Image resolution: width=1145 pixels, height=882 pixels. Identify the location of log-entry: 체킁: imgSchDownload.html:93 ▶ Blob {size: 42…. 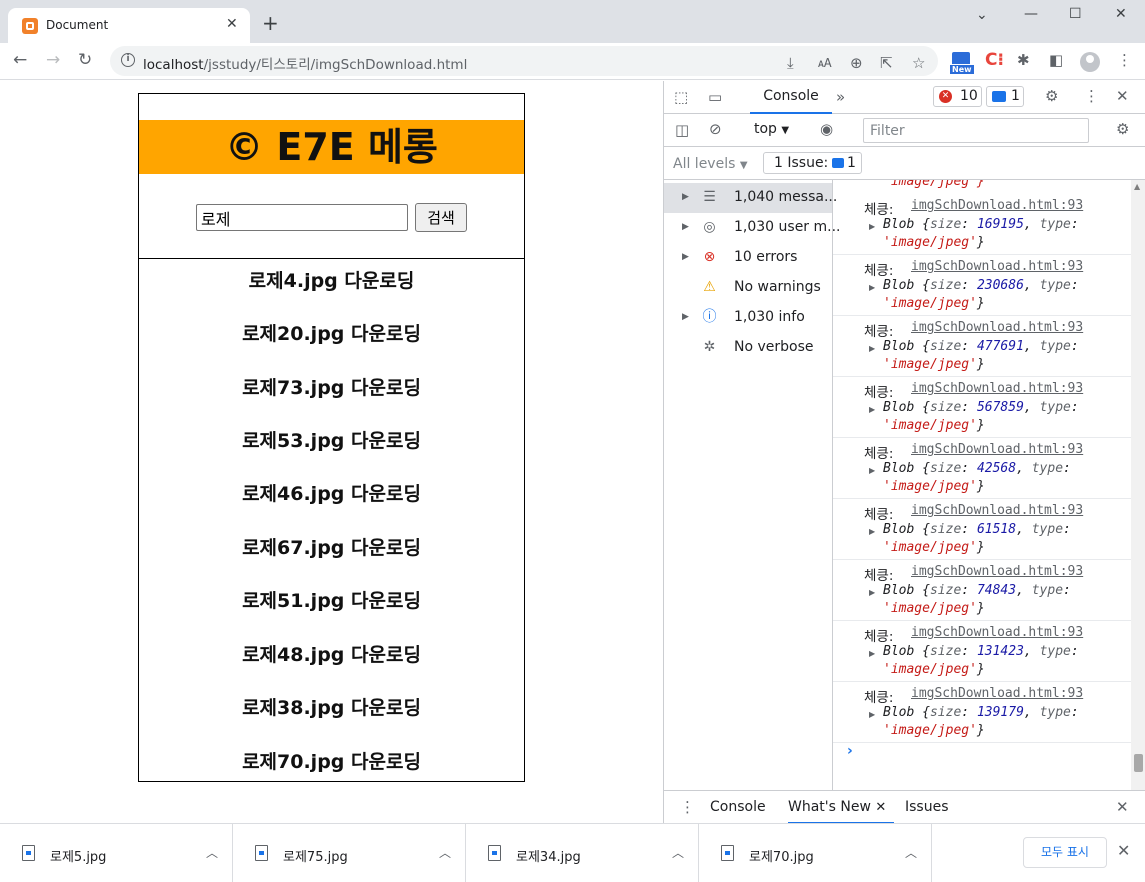
(982, 468).